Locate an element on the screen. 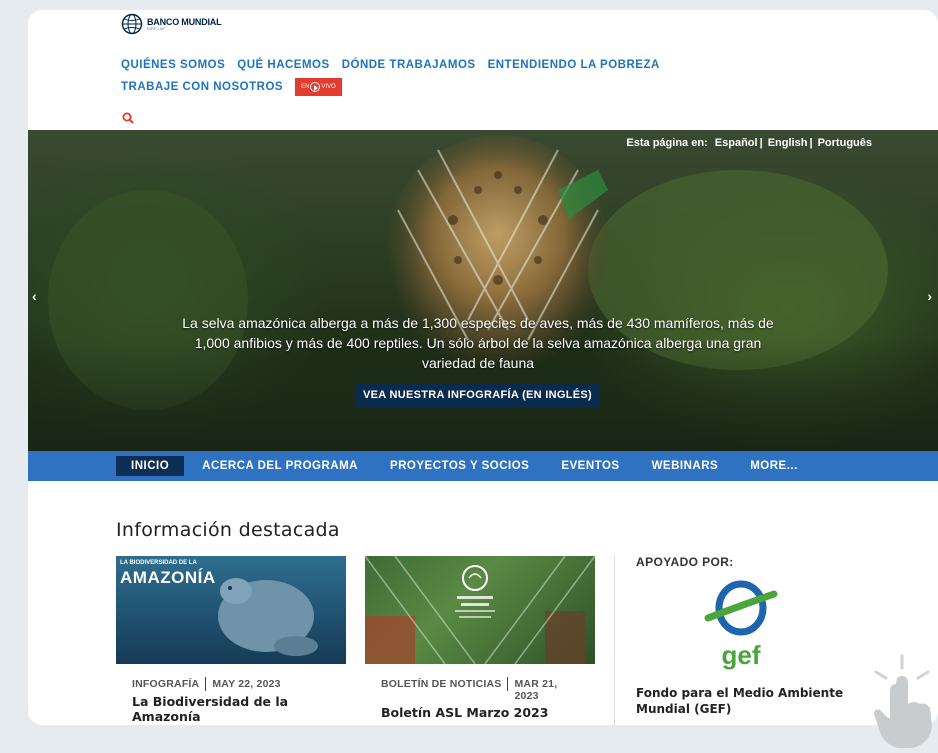  tab-inicio: INICIO is located at coordinates (150, 466).